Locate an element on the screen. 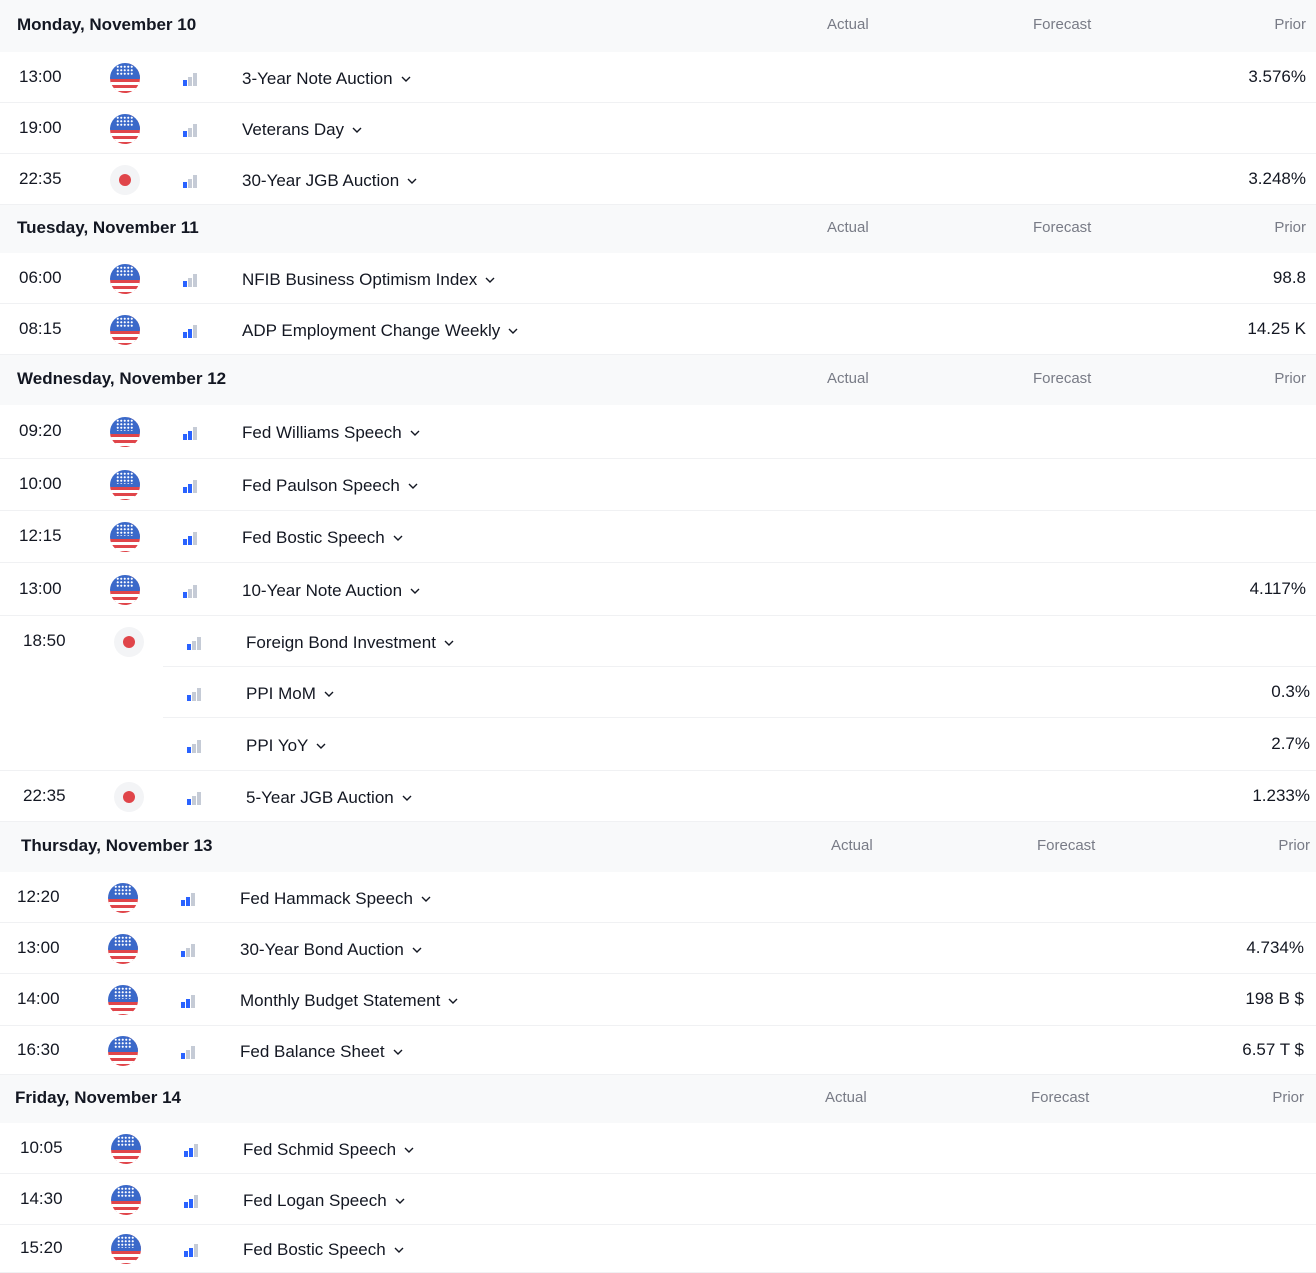  event-title: 5-Year JGB Auction is located at coordinates (329, 797).